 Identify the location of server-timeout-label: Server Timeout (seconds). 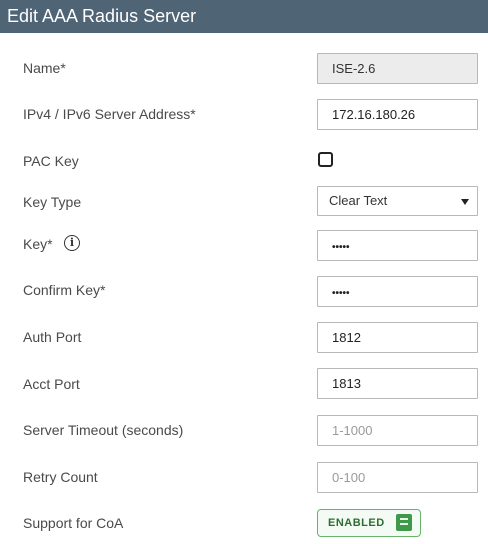
(103, 430).